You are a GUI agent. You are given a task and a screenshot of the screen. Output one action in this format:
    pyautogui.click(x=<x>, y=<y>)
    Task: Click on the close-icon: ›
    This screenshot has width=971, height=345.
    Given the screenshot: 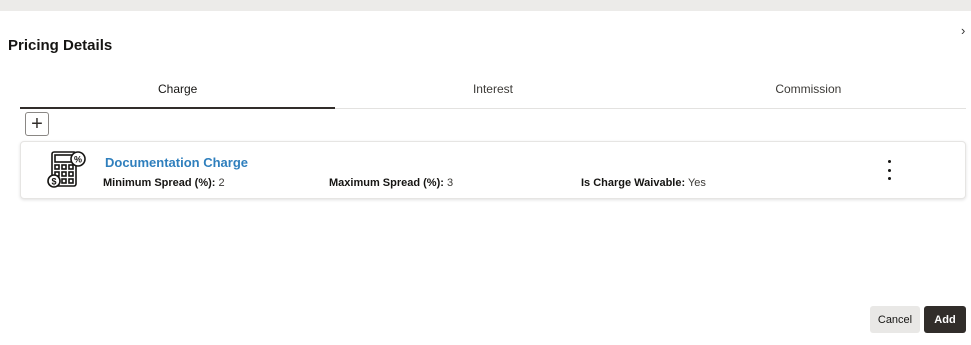 What is the action you would take?
    pyautogui.click(x=966, y=31)
    